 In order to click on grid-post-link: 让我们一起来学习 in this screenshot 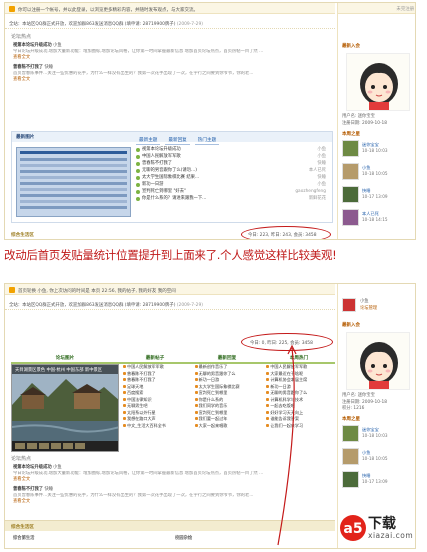, I will do `click(300, 426)`.